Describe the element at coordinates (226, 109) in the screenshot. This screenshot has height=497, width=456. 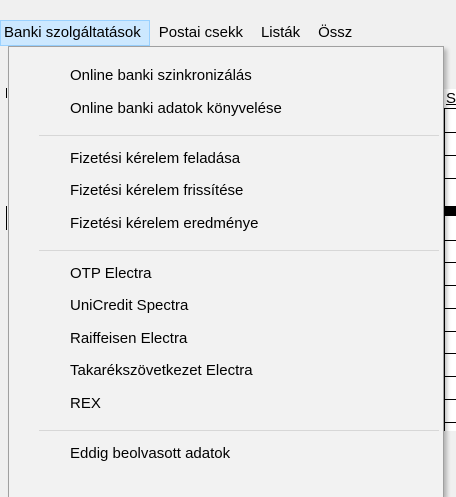
I see `menu-item-online-banki-adatok-konyvelese: Online banki adatok könyvelése` at that location.